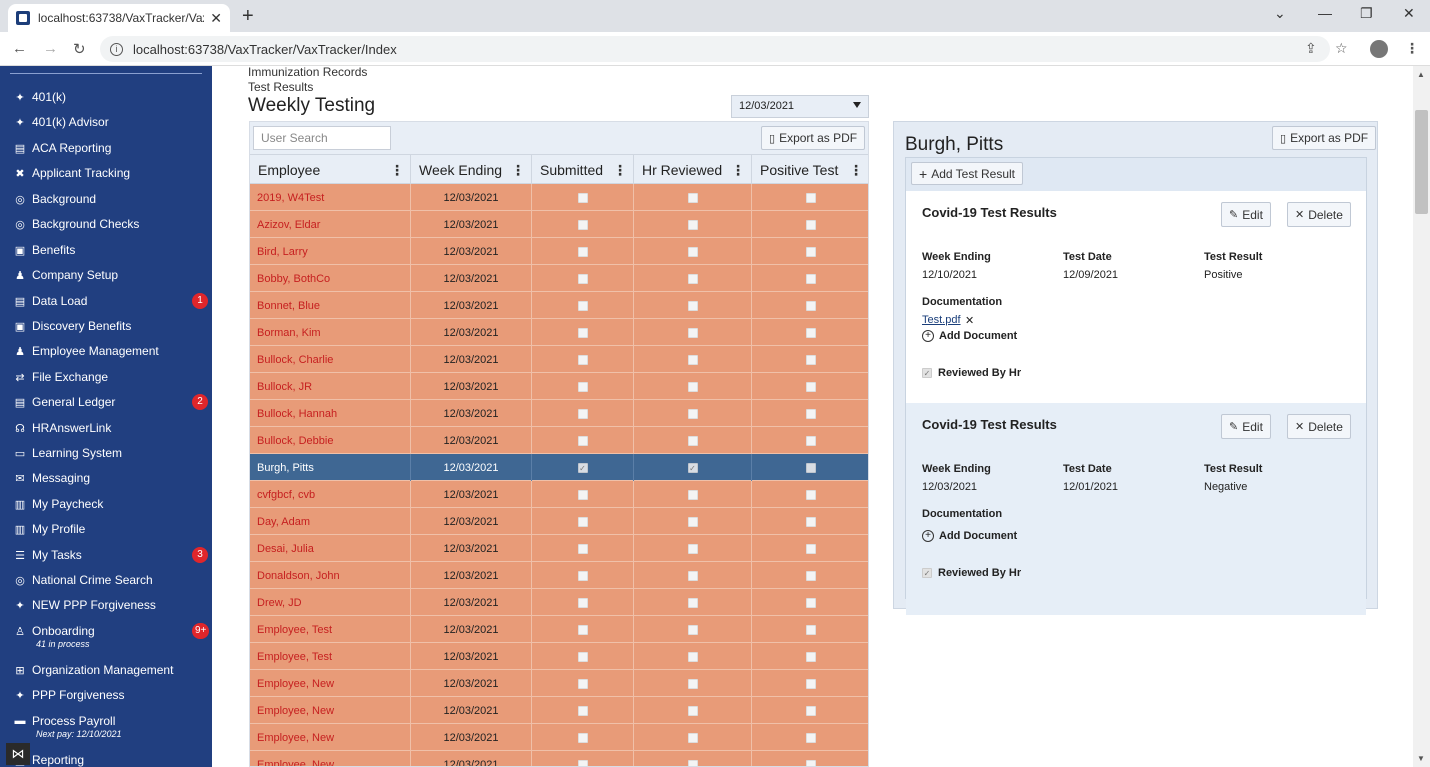 Image resolution: width=1430 pixels, height=767 pixels. What do you see at coordinates (559, 494) in the screenshot?
I see `table-row: cvfgbcf, cvb 12/03/2021` at bounding box center [559, 494].